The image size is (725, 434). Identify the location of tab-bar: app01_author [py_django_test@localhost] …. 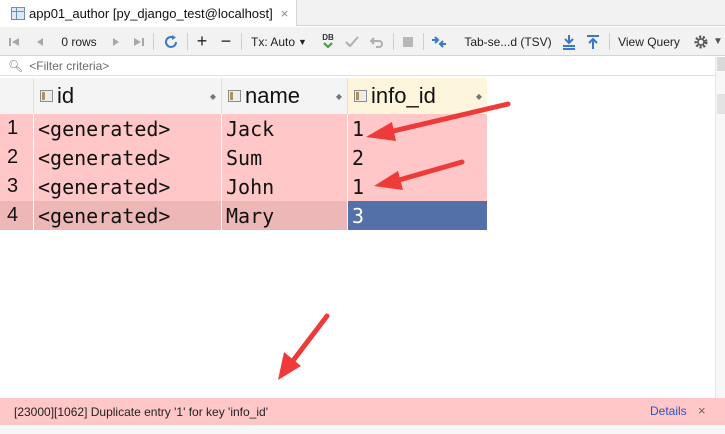
(362, 13).